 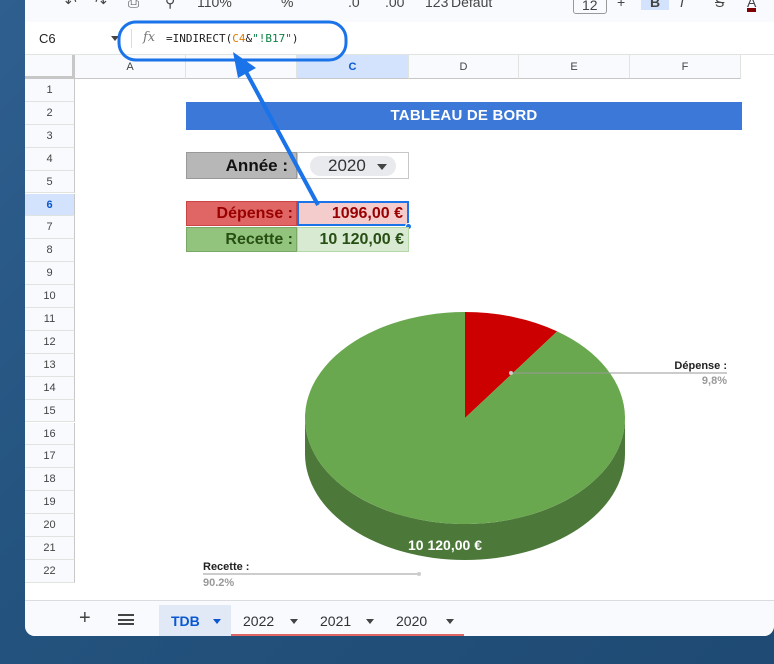 What do you see at coordinates (719, 5) in the screenshot?
I see `strikethrough-button: S` at bounding box center [719, 5].